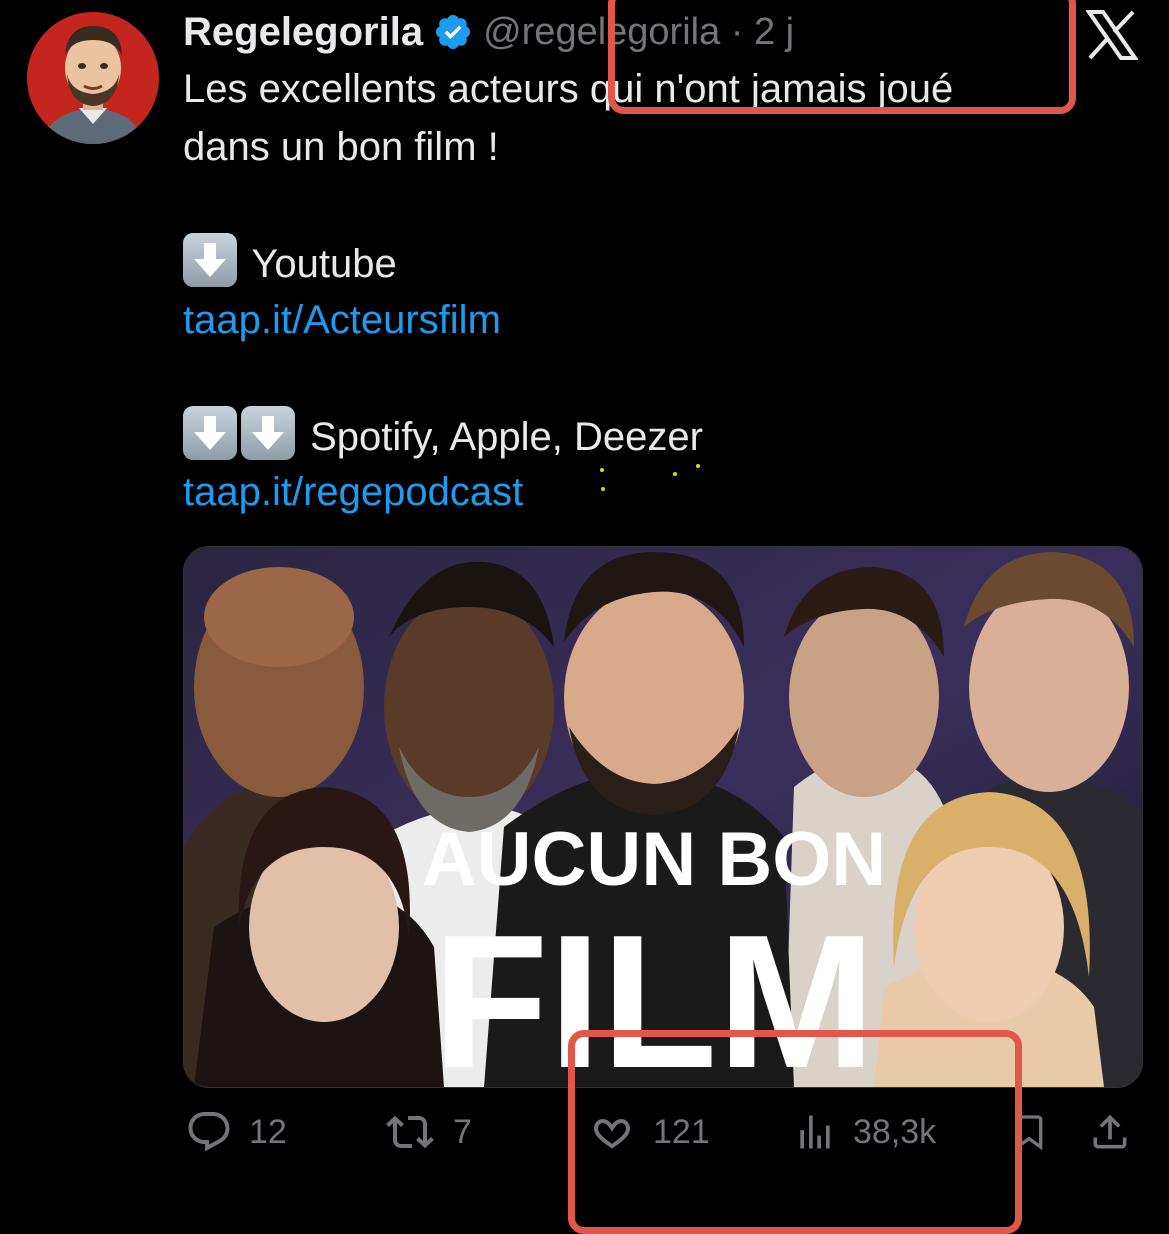 The height and width of the screenshot is (1234, 1169). I want to click on author-name: Regelegorila, so click(303, 32).